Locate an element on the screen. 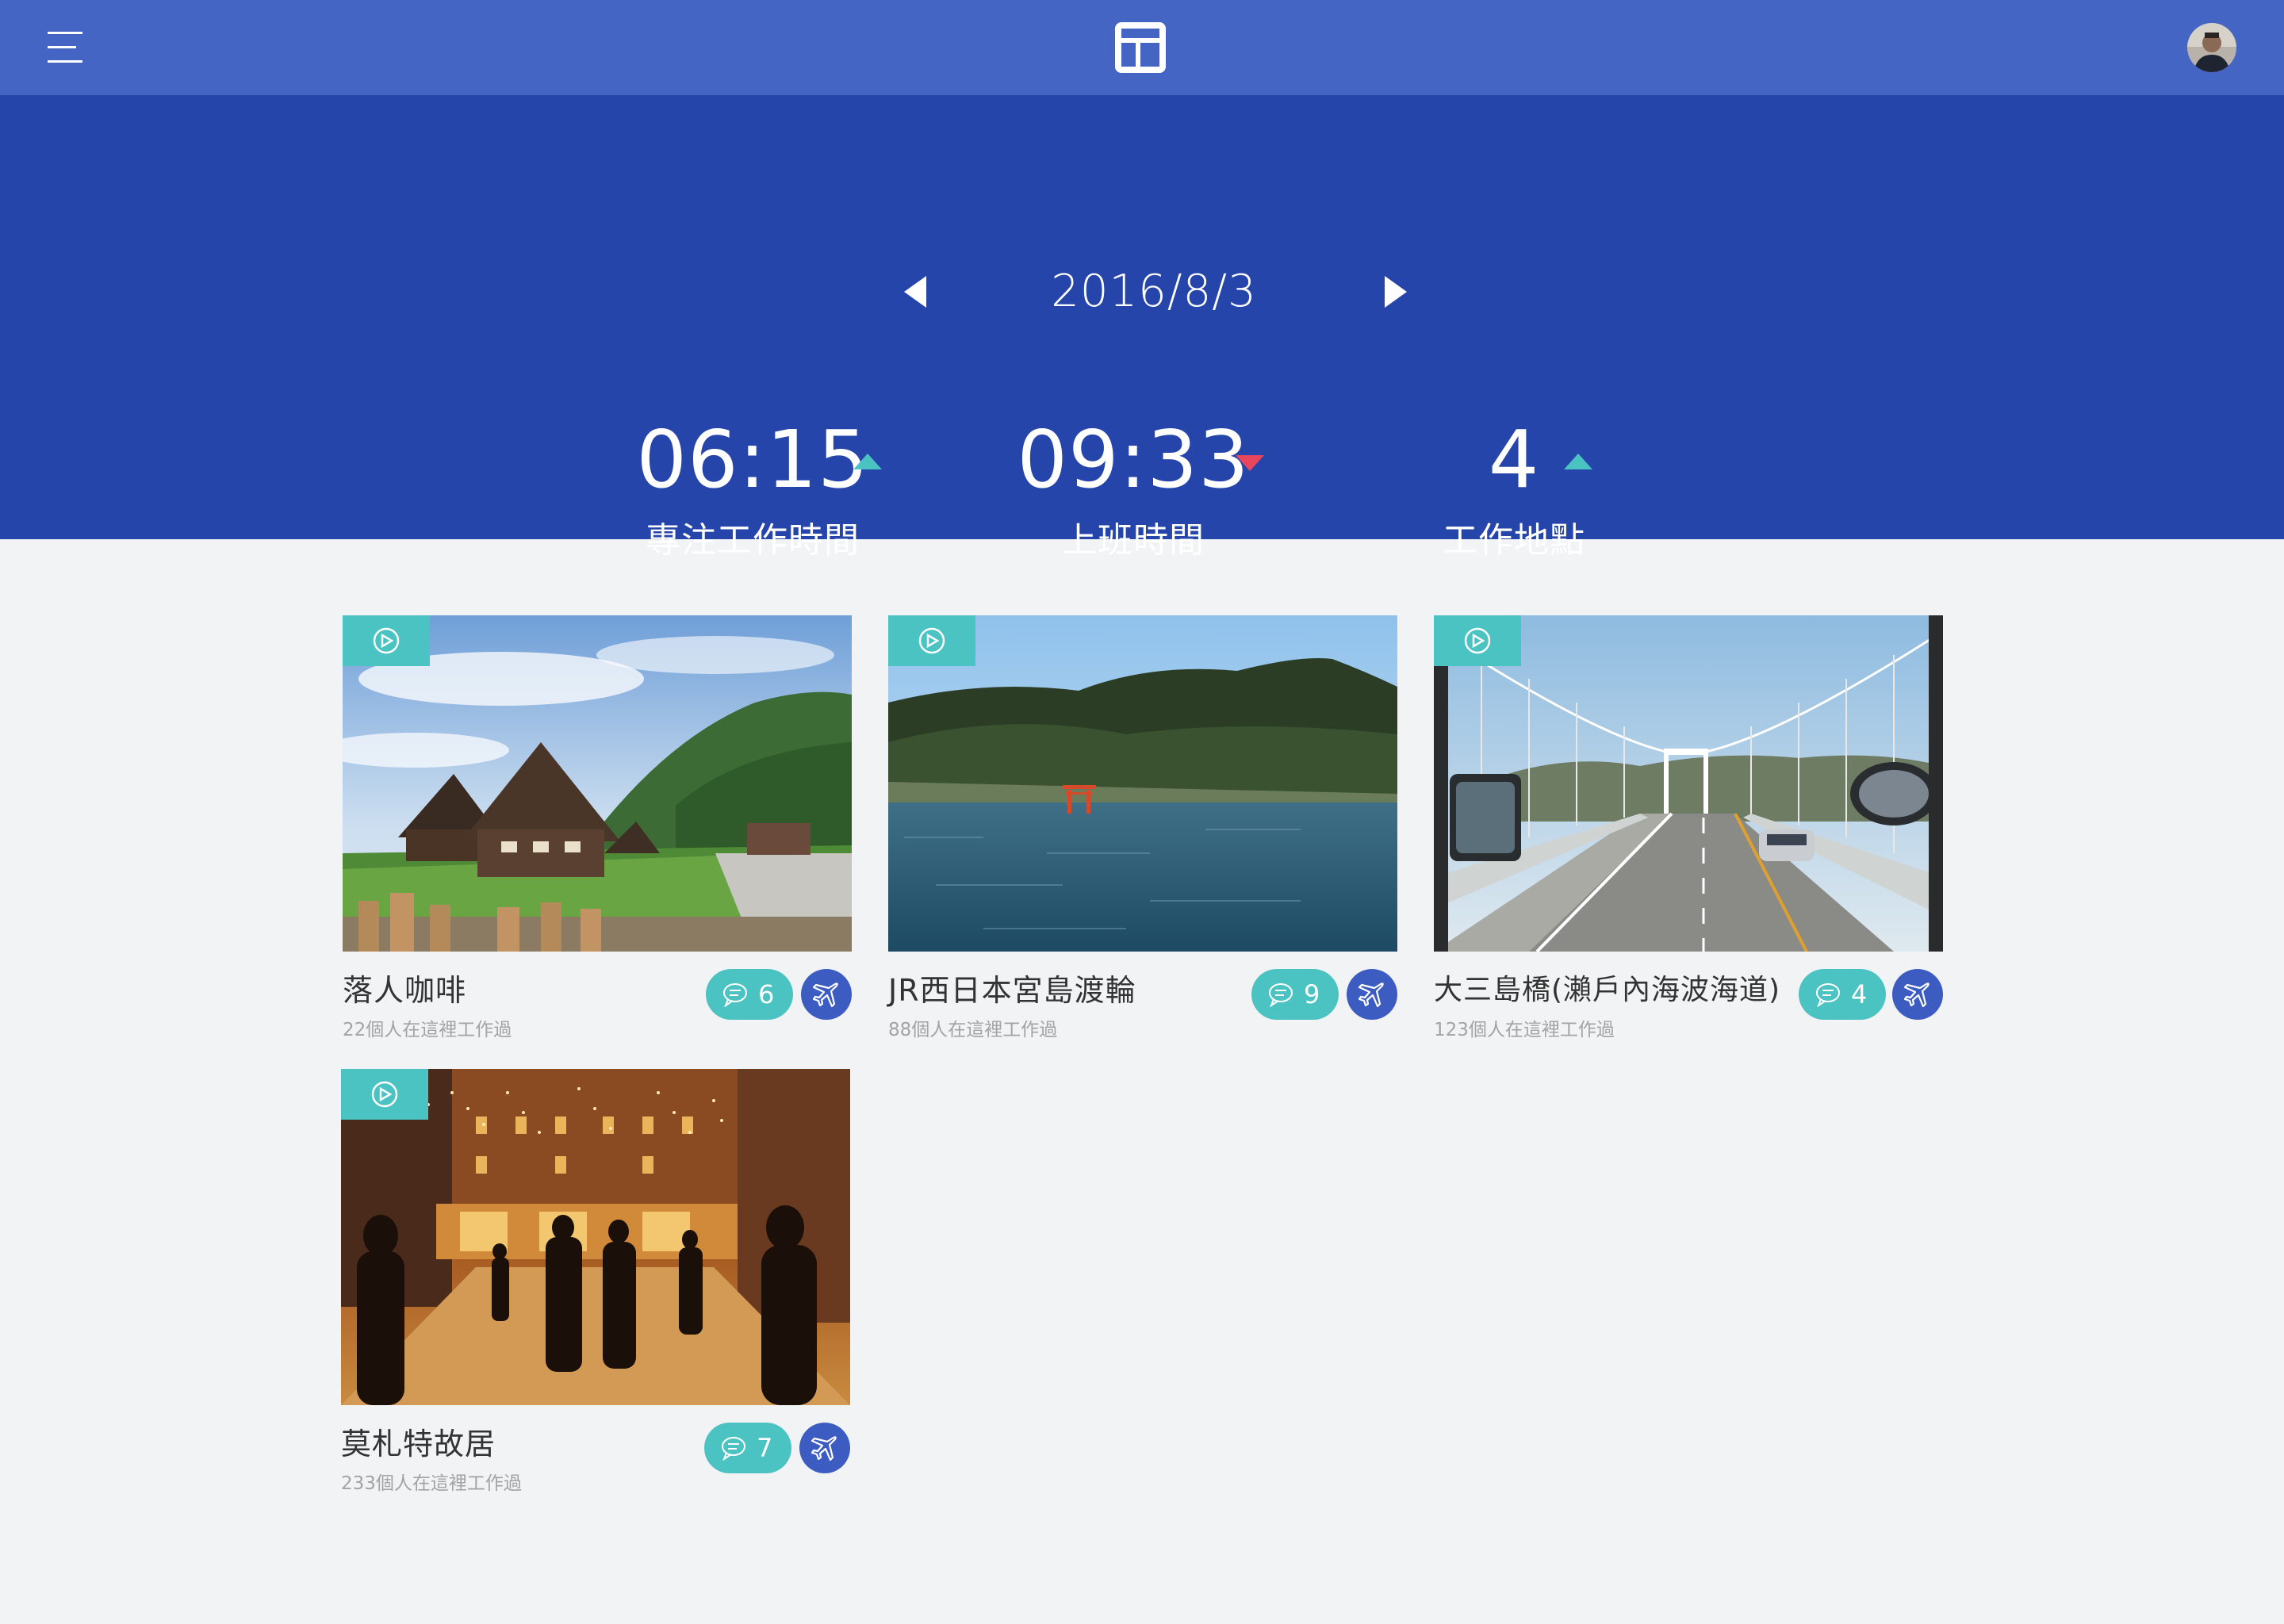 The image size is (2284, 1624). comment-count: 6 is located at coordinates (766, 994).